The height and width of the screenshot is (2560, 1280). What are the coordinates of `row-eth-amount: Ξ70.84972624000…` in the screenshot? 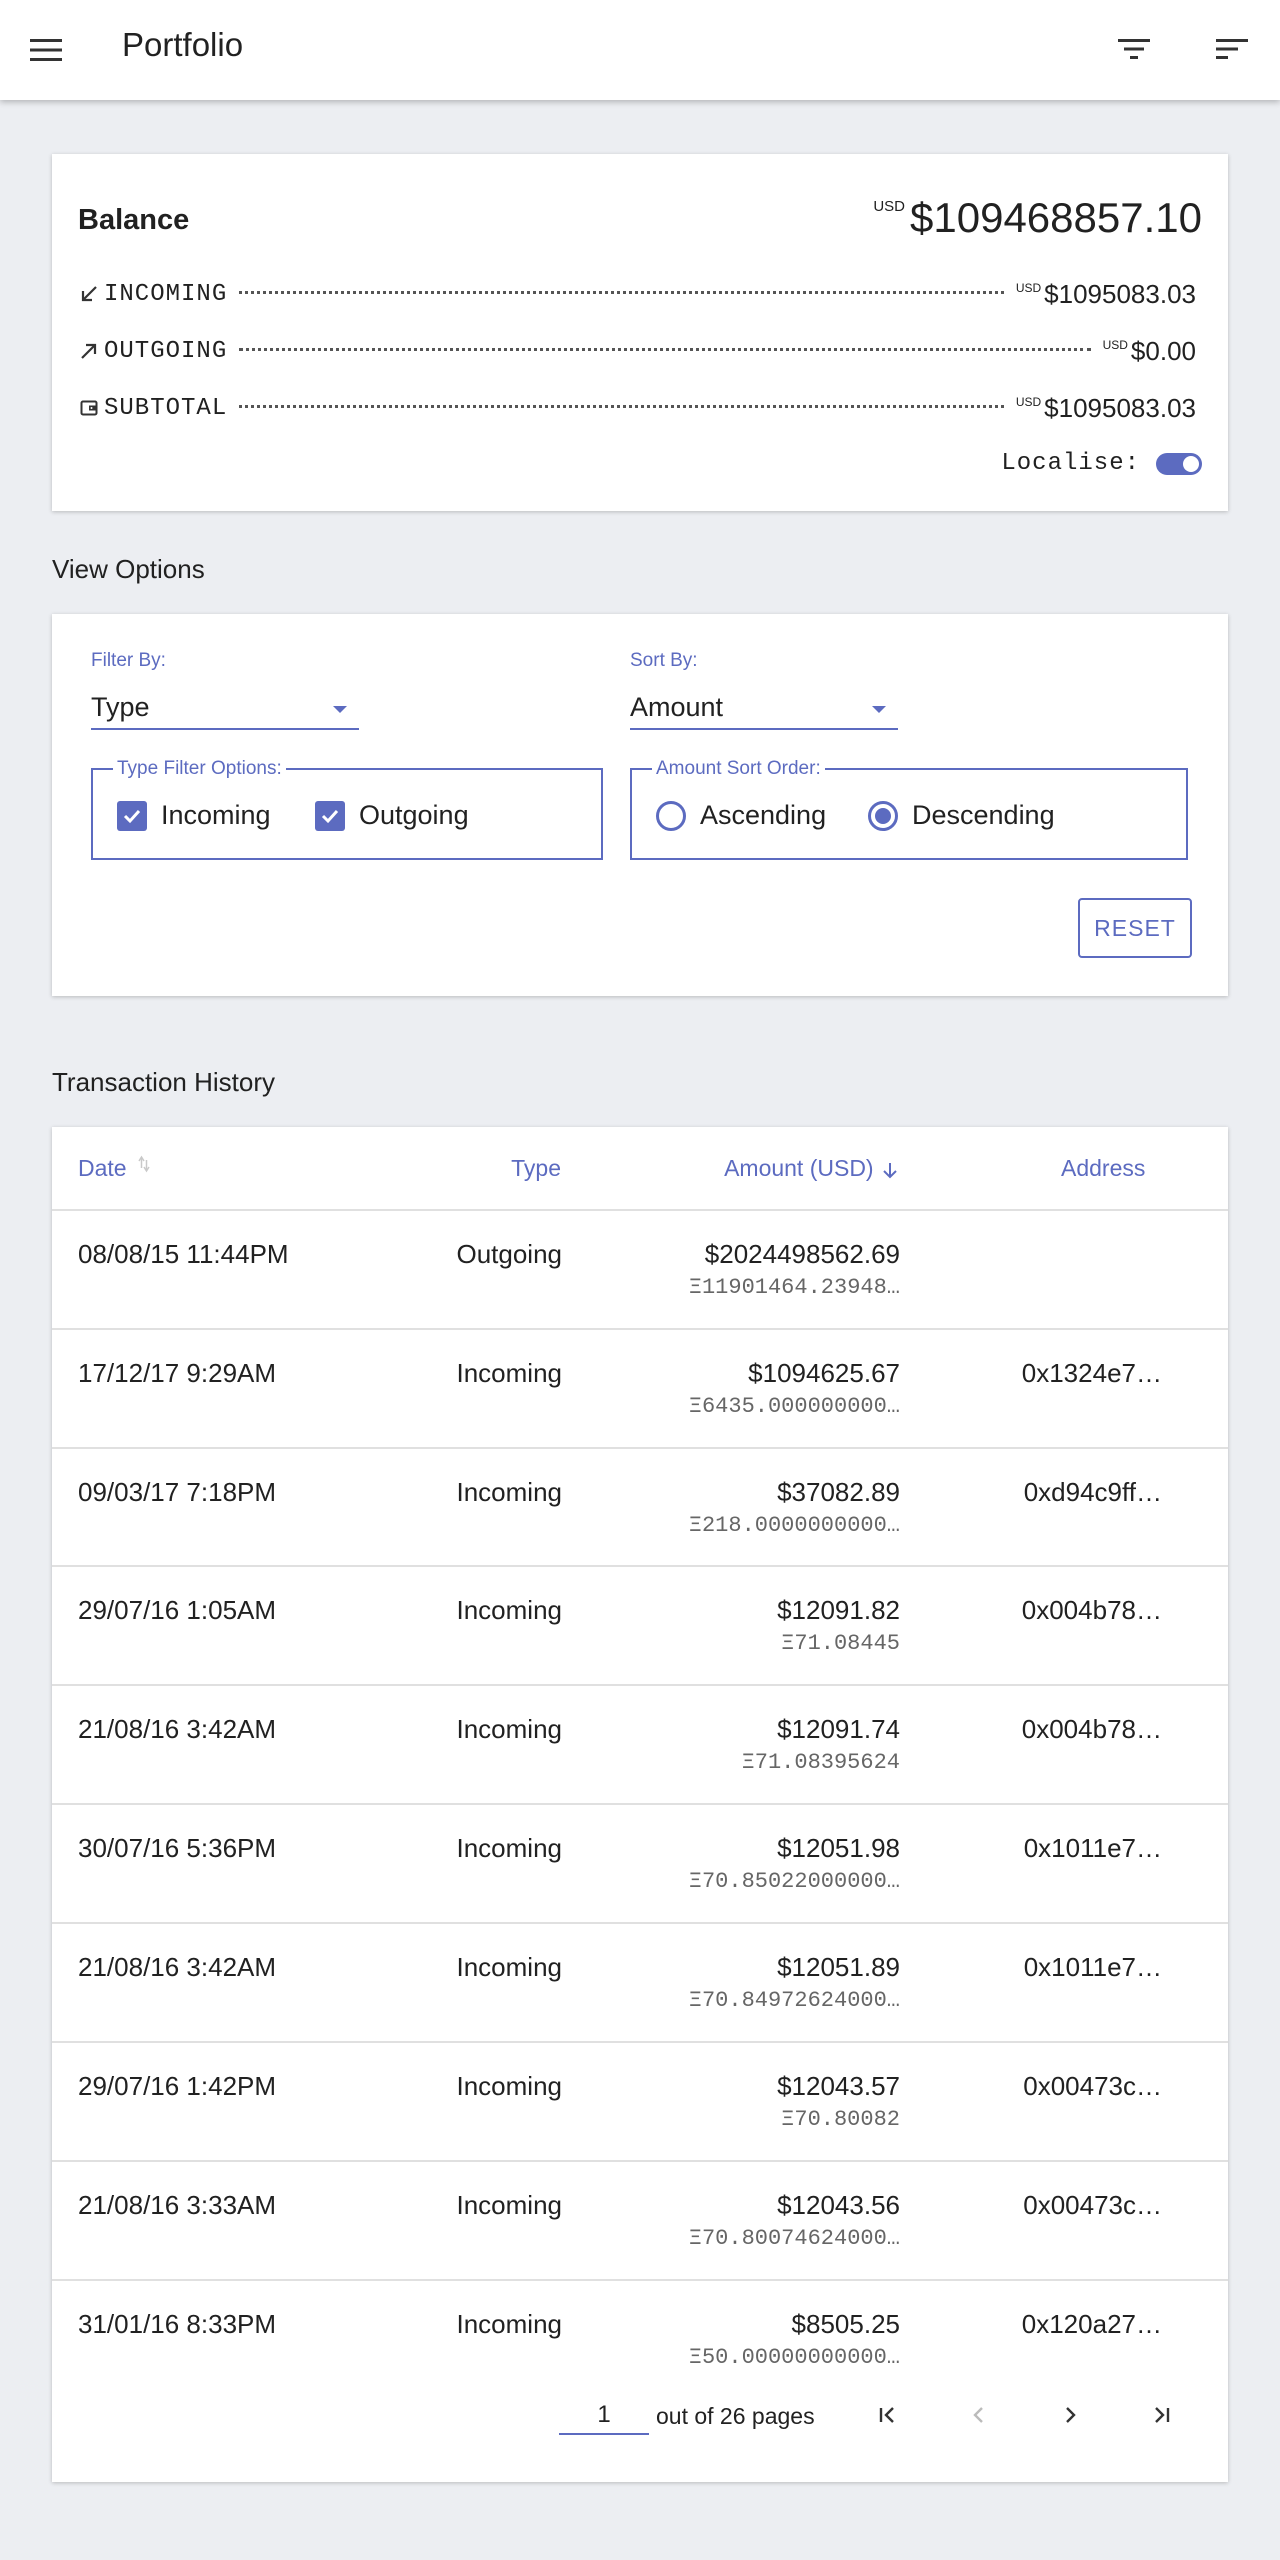 It's located at (794, 2000).